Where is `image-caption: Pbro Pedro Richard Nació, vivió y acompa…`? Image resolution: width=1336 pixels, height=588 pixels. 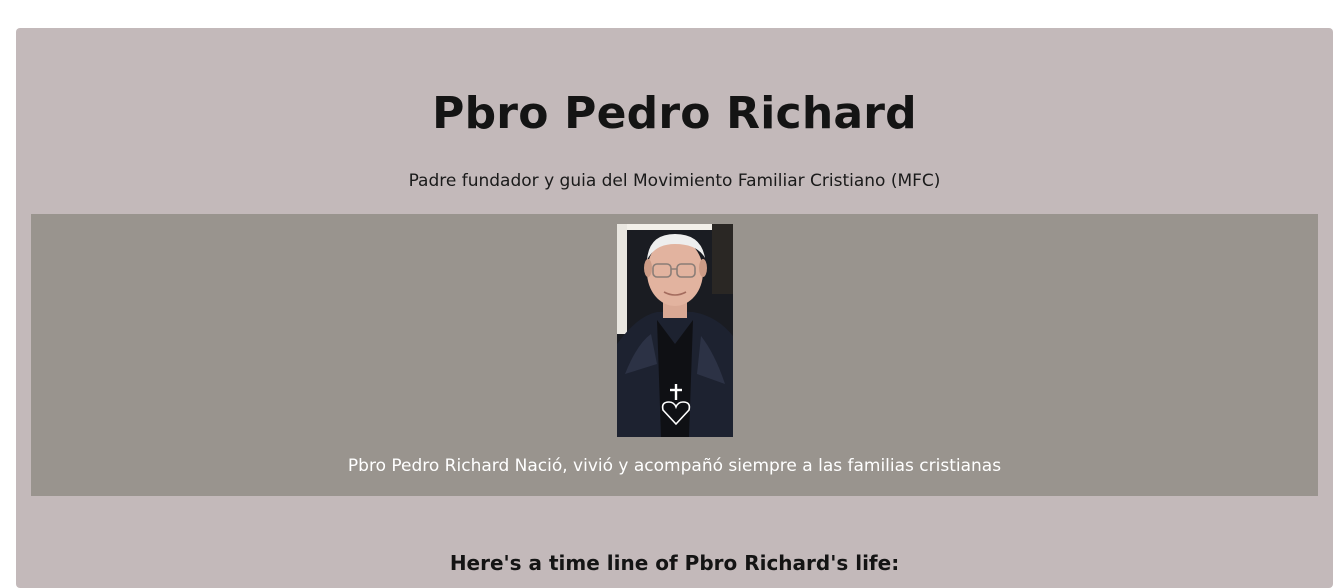 image-caption: Pbro Pedro Richard Nació, vivió y acompa… is located at coordinates (674, 466).